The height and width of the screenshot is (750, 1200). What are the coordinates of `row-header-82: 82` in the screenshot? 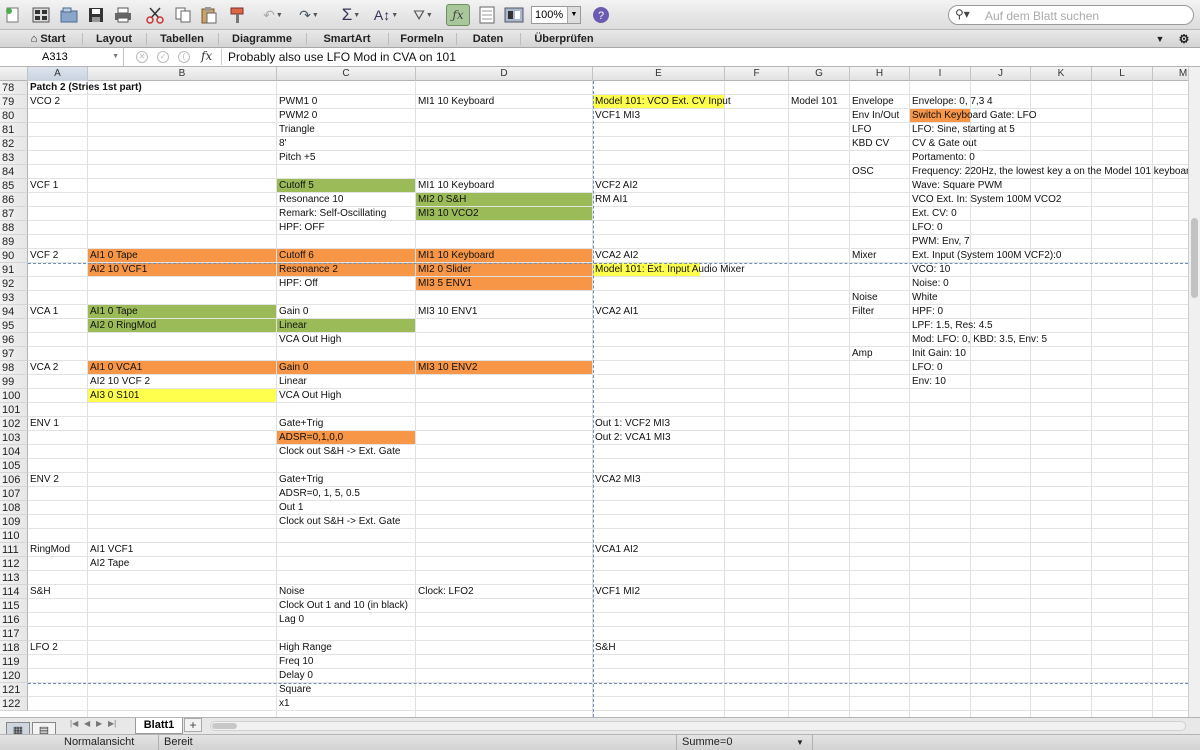 It's located at (14, 144).